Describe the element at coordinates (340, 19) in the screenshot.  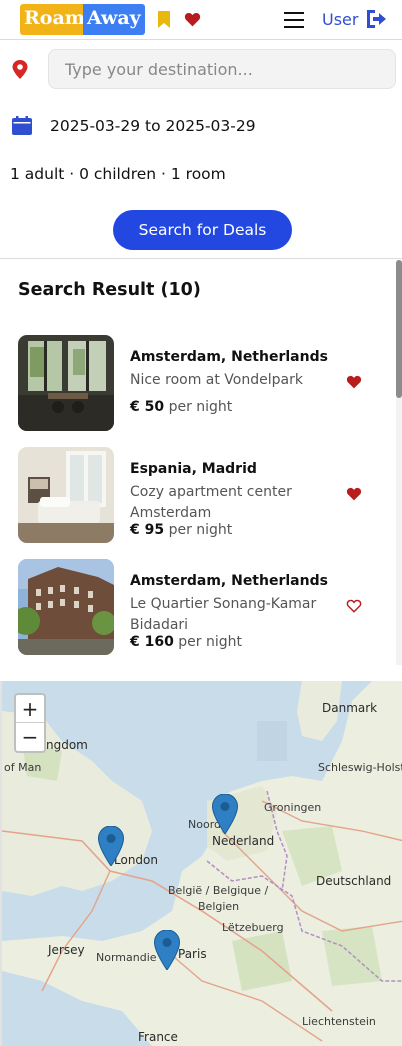
I see `user-link: User` at that location.